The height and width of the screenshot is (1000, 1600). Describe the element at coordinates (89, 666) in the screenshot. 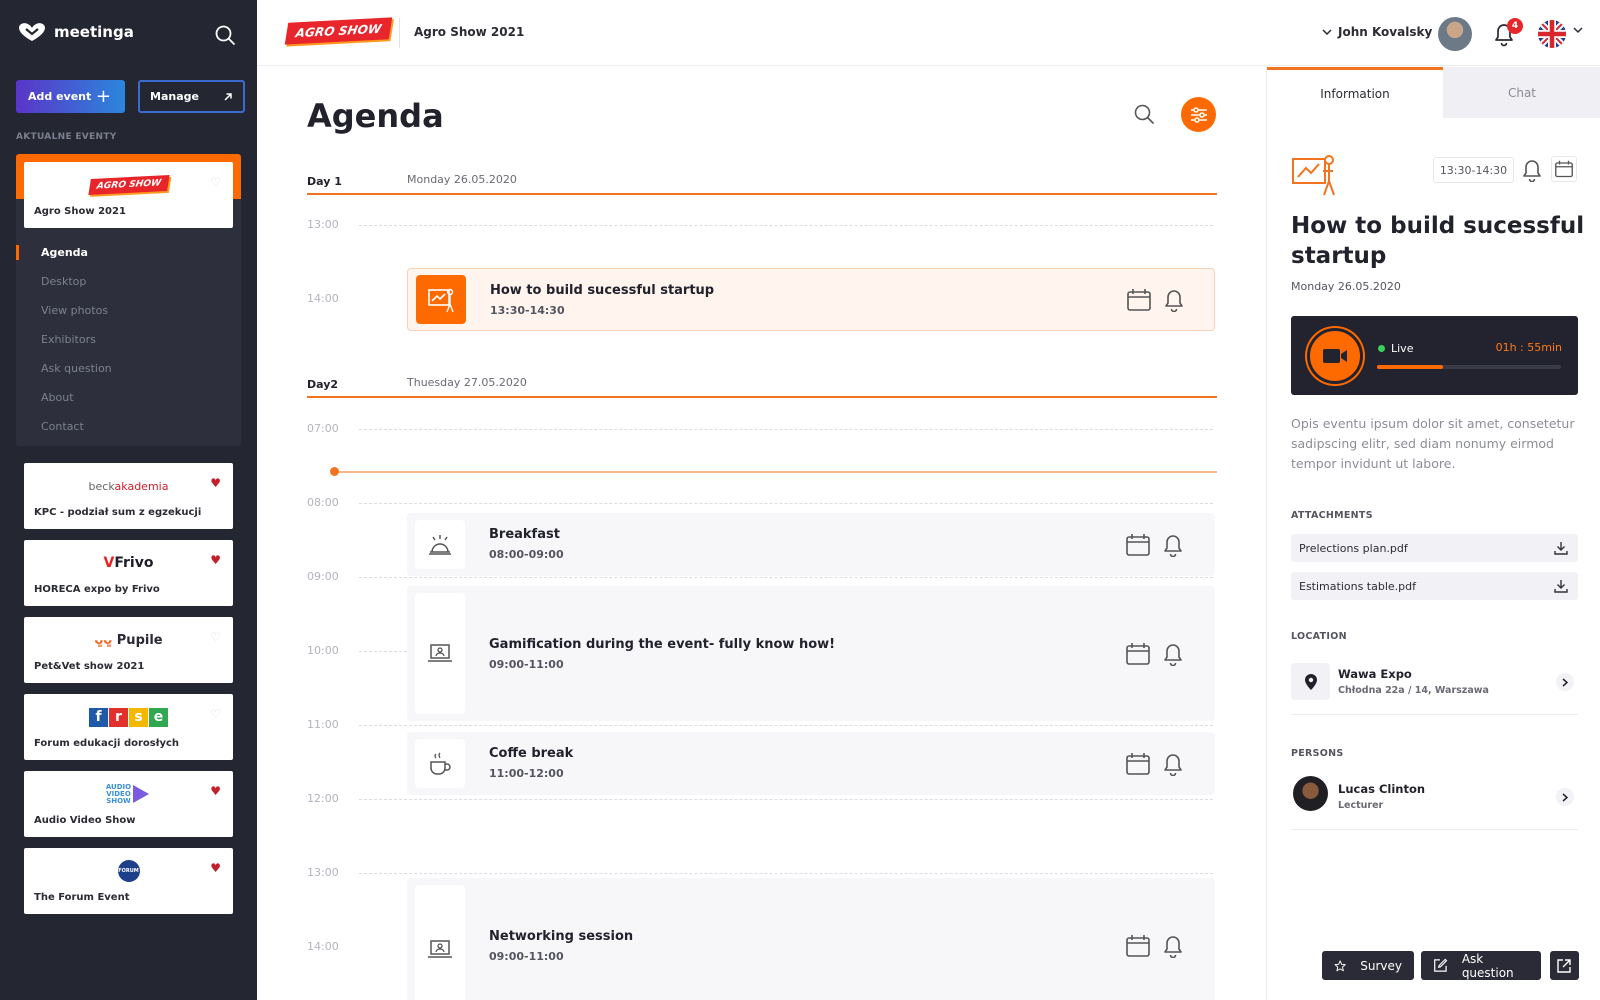

I see `event-name: Pet&Vet show 2021` at that location.